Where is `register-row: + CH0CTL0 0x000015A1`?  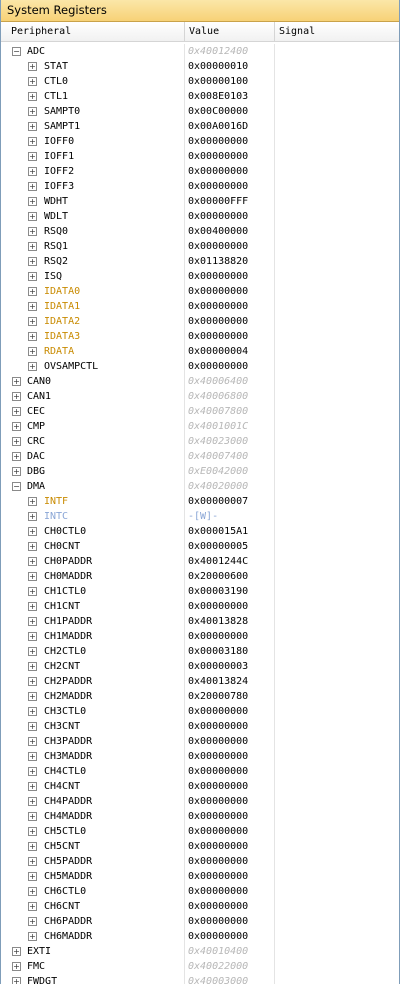 register-row: + CH0CTL0 0x000015A1 is located at coordinates (200, 531).